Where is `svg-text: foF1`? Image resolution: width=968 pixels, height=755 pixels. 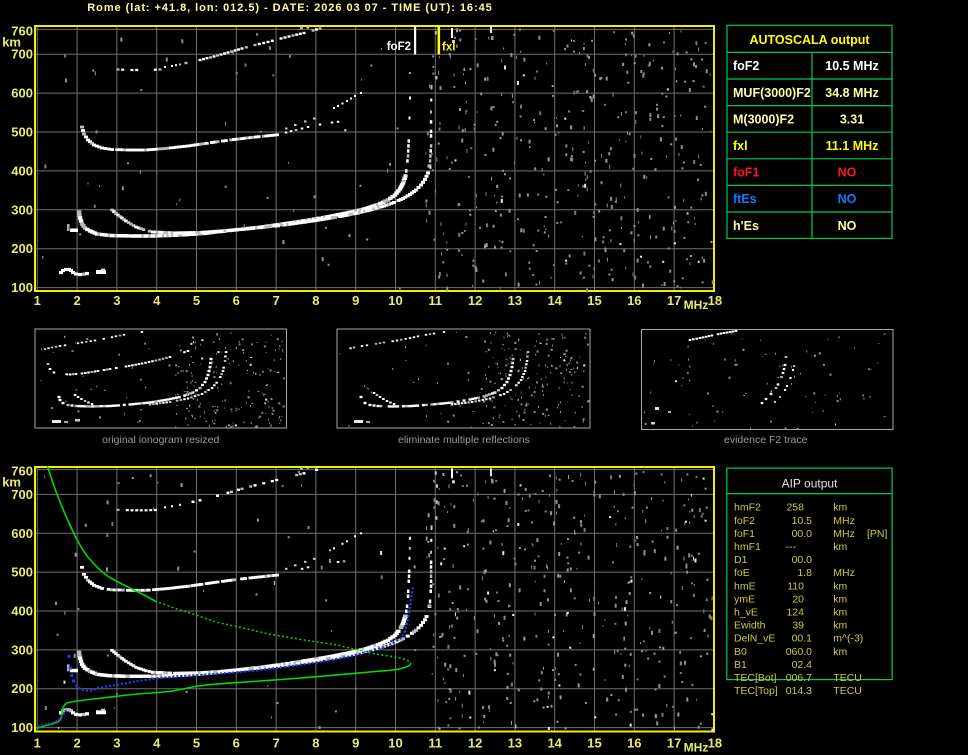
svg-text: foF1 is located at coordinates (746, 173).